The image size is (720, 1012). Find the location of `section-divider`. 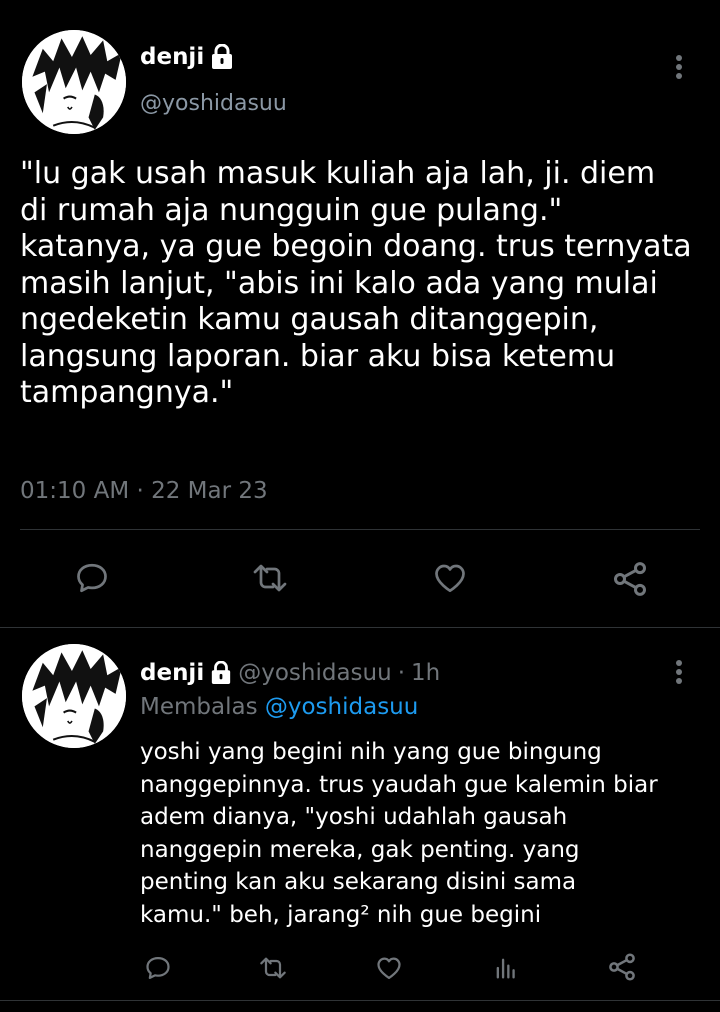

section-divider is located at coordinates (360, 627).